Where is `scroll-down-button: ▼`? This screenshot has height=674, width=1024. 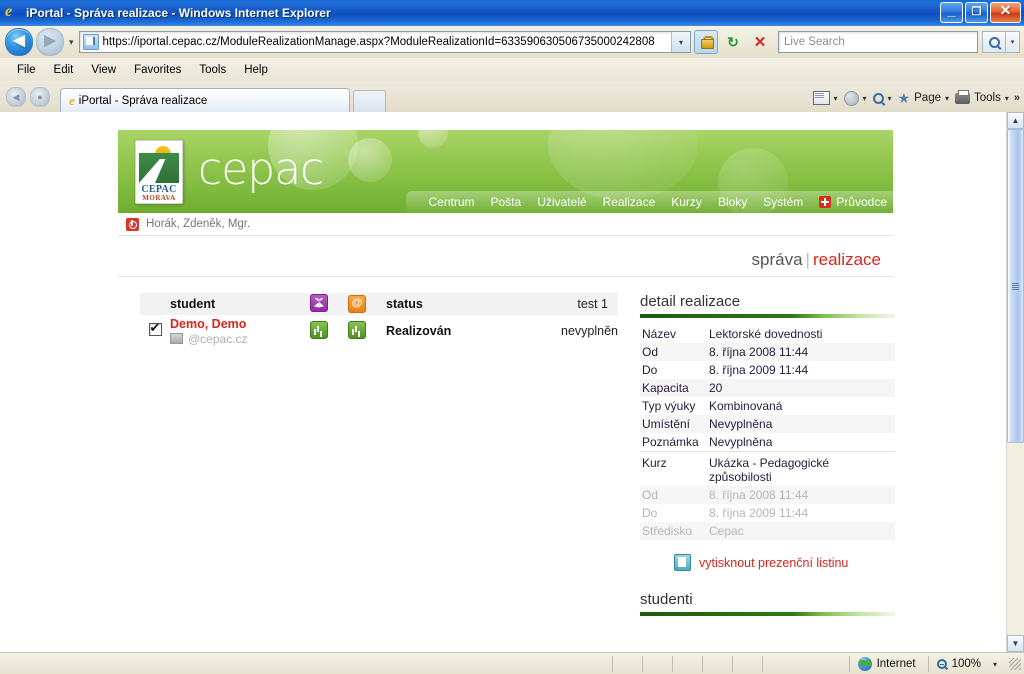 scroll-down-button: ▼ is located at coordinates (1015, 643).